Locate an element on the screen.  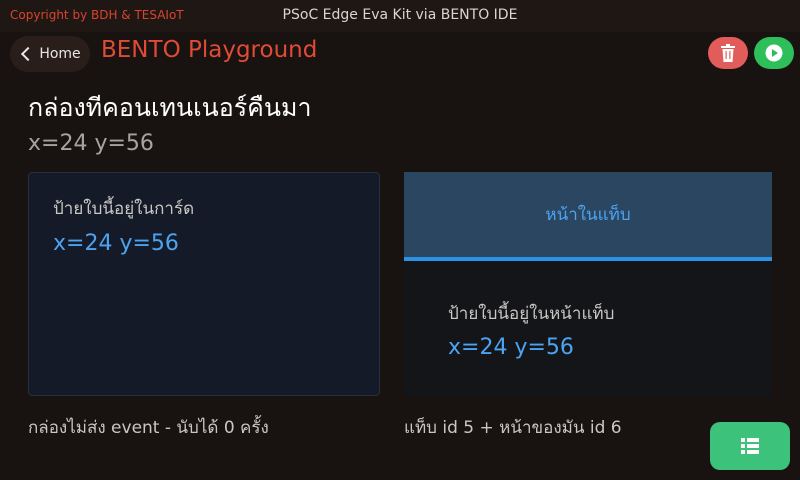
run-button is located at coordinates (774, 53).